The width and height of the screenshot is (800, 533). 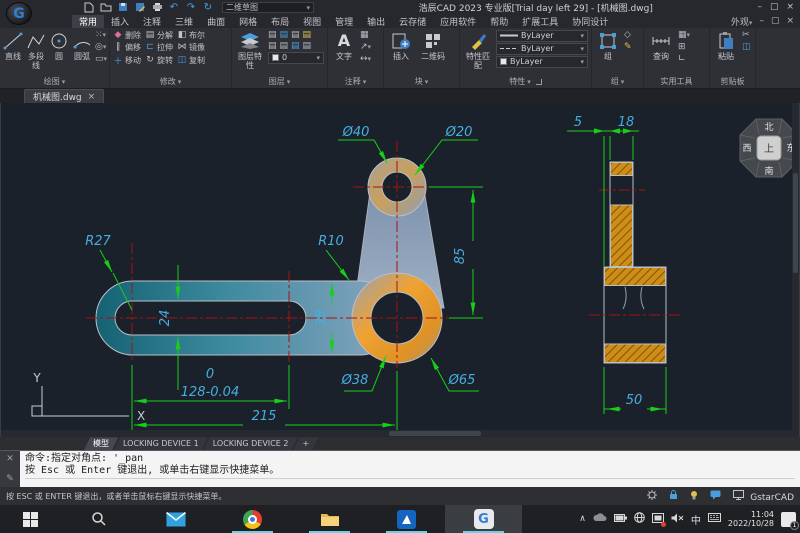 What do you see at coordinates (790, 21) in the screenshot?
I see `ribbon-close-button: ×` at bounding box center [790, 21].